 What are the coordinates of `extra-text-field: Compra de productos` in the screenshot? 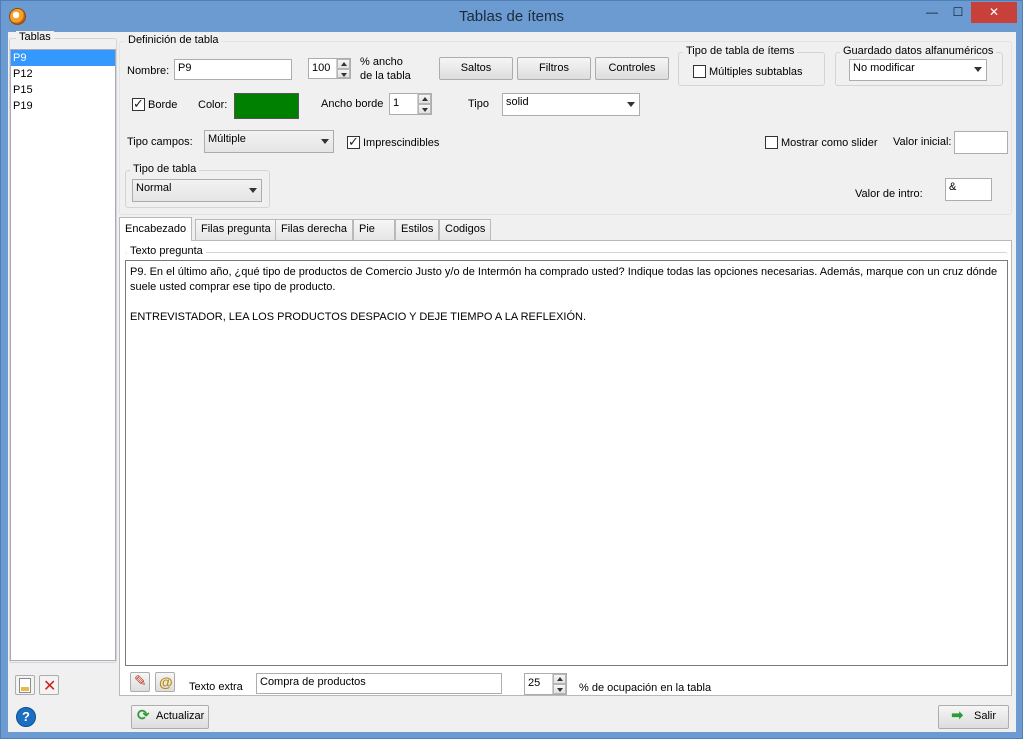 It's located at (379, 683).